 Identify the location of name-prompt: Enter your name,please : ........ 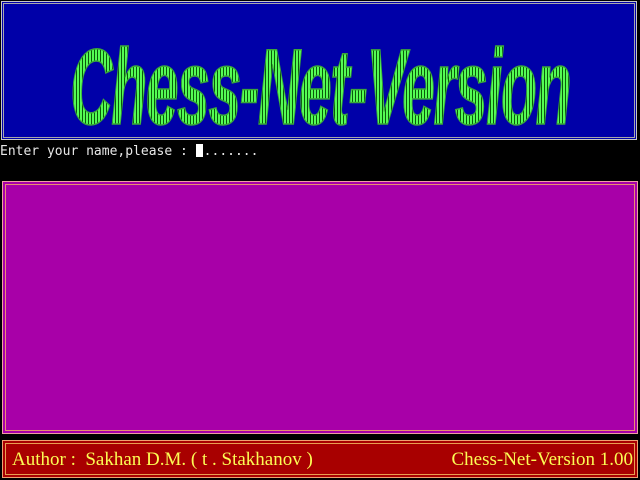
(129, 152).